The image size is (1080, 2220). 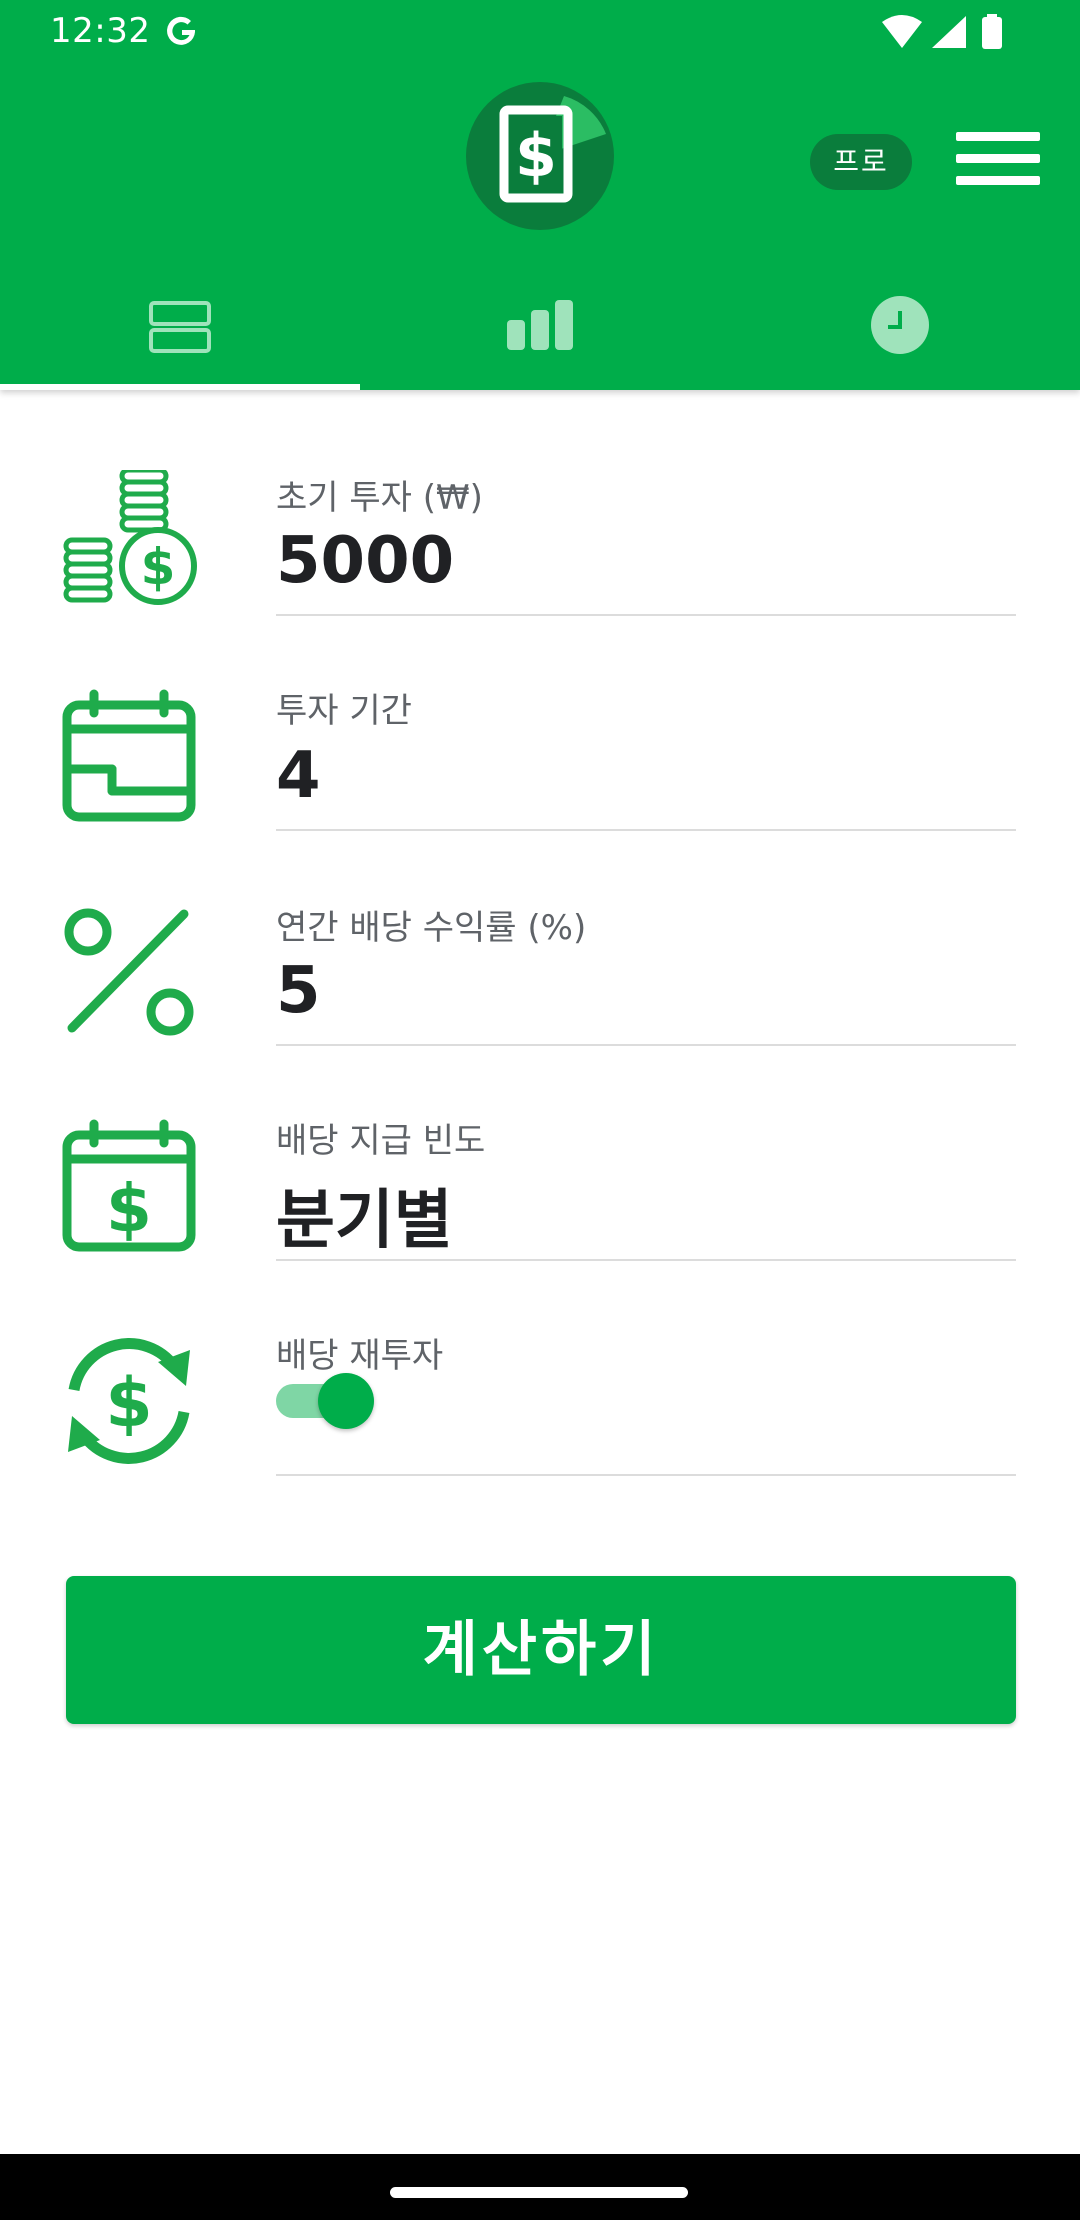 I want to click on dividend-reinvestment-row: $ 배당 재투자, so click(x=540, y=1405).